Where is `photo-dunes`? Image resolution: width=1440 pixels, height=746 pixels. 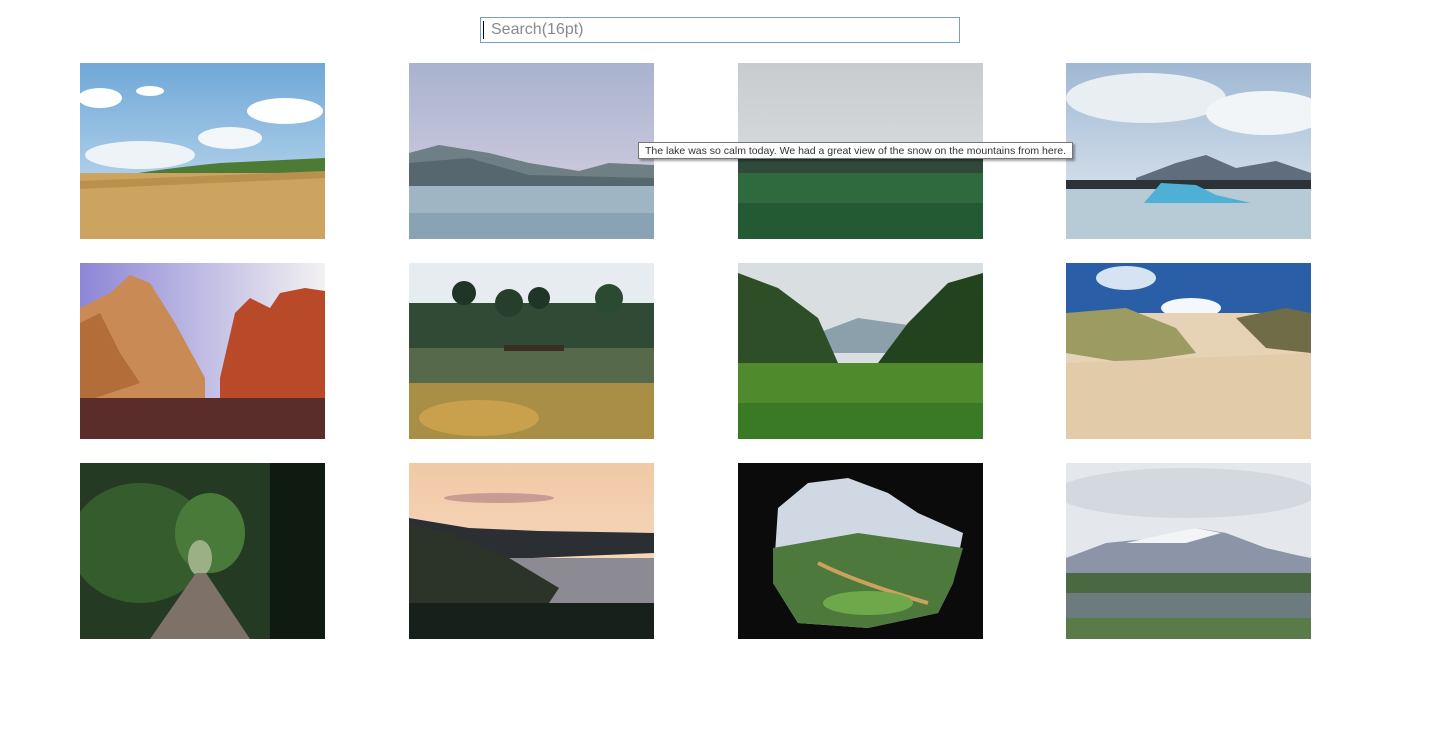 photo-dunes is located at coordinates (1188, 351).